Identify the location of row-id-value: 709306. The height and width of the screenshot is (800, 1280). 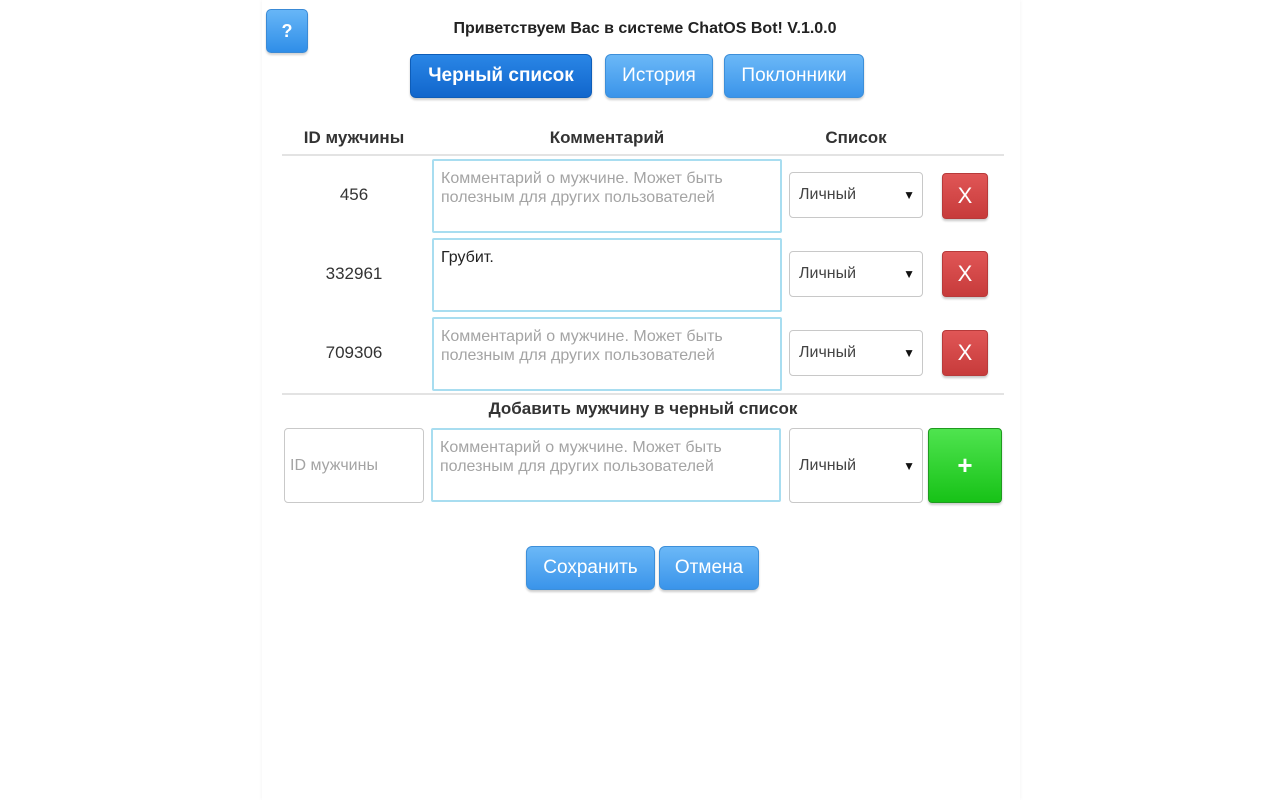
(354, 352).